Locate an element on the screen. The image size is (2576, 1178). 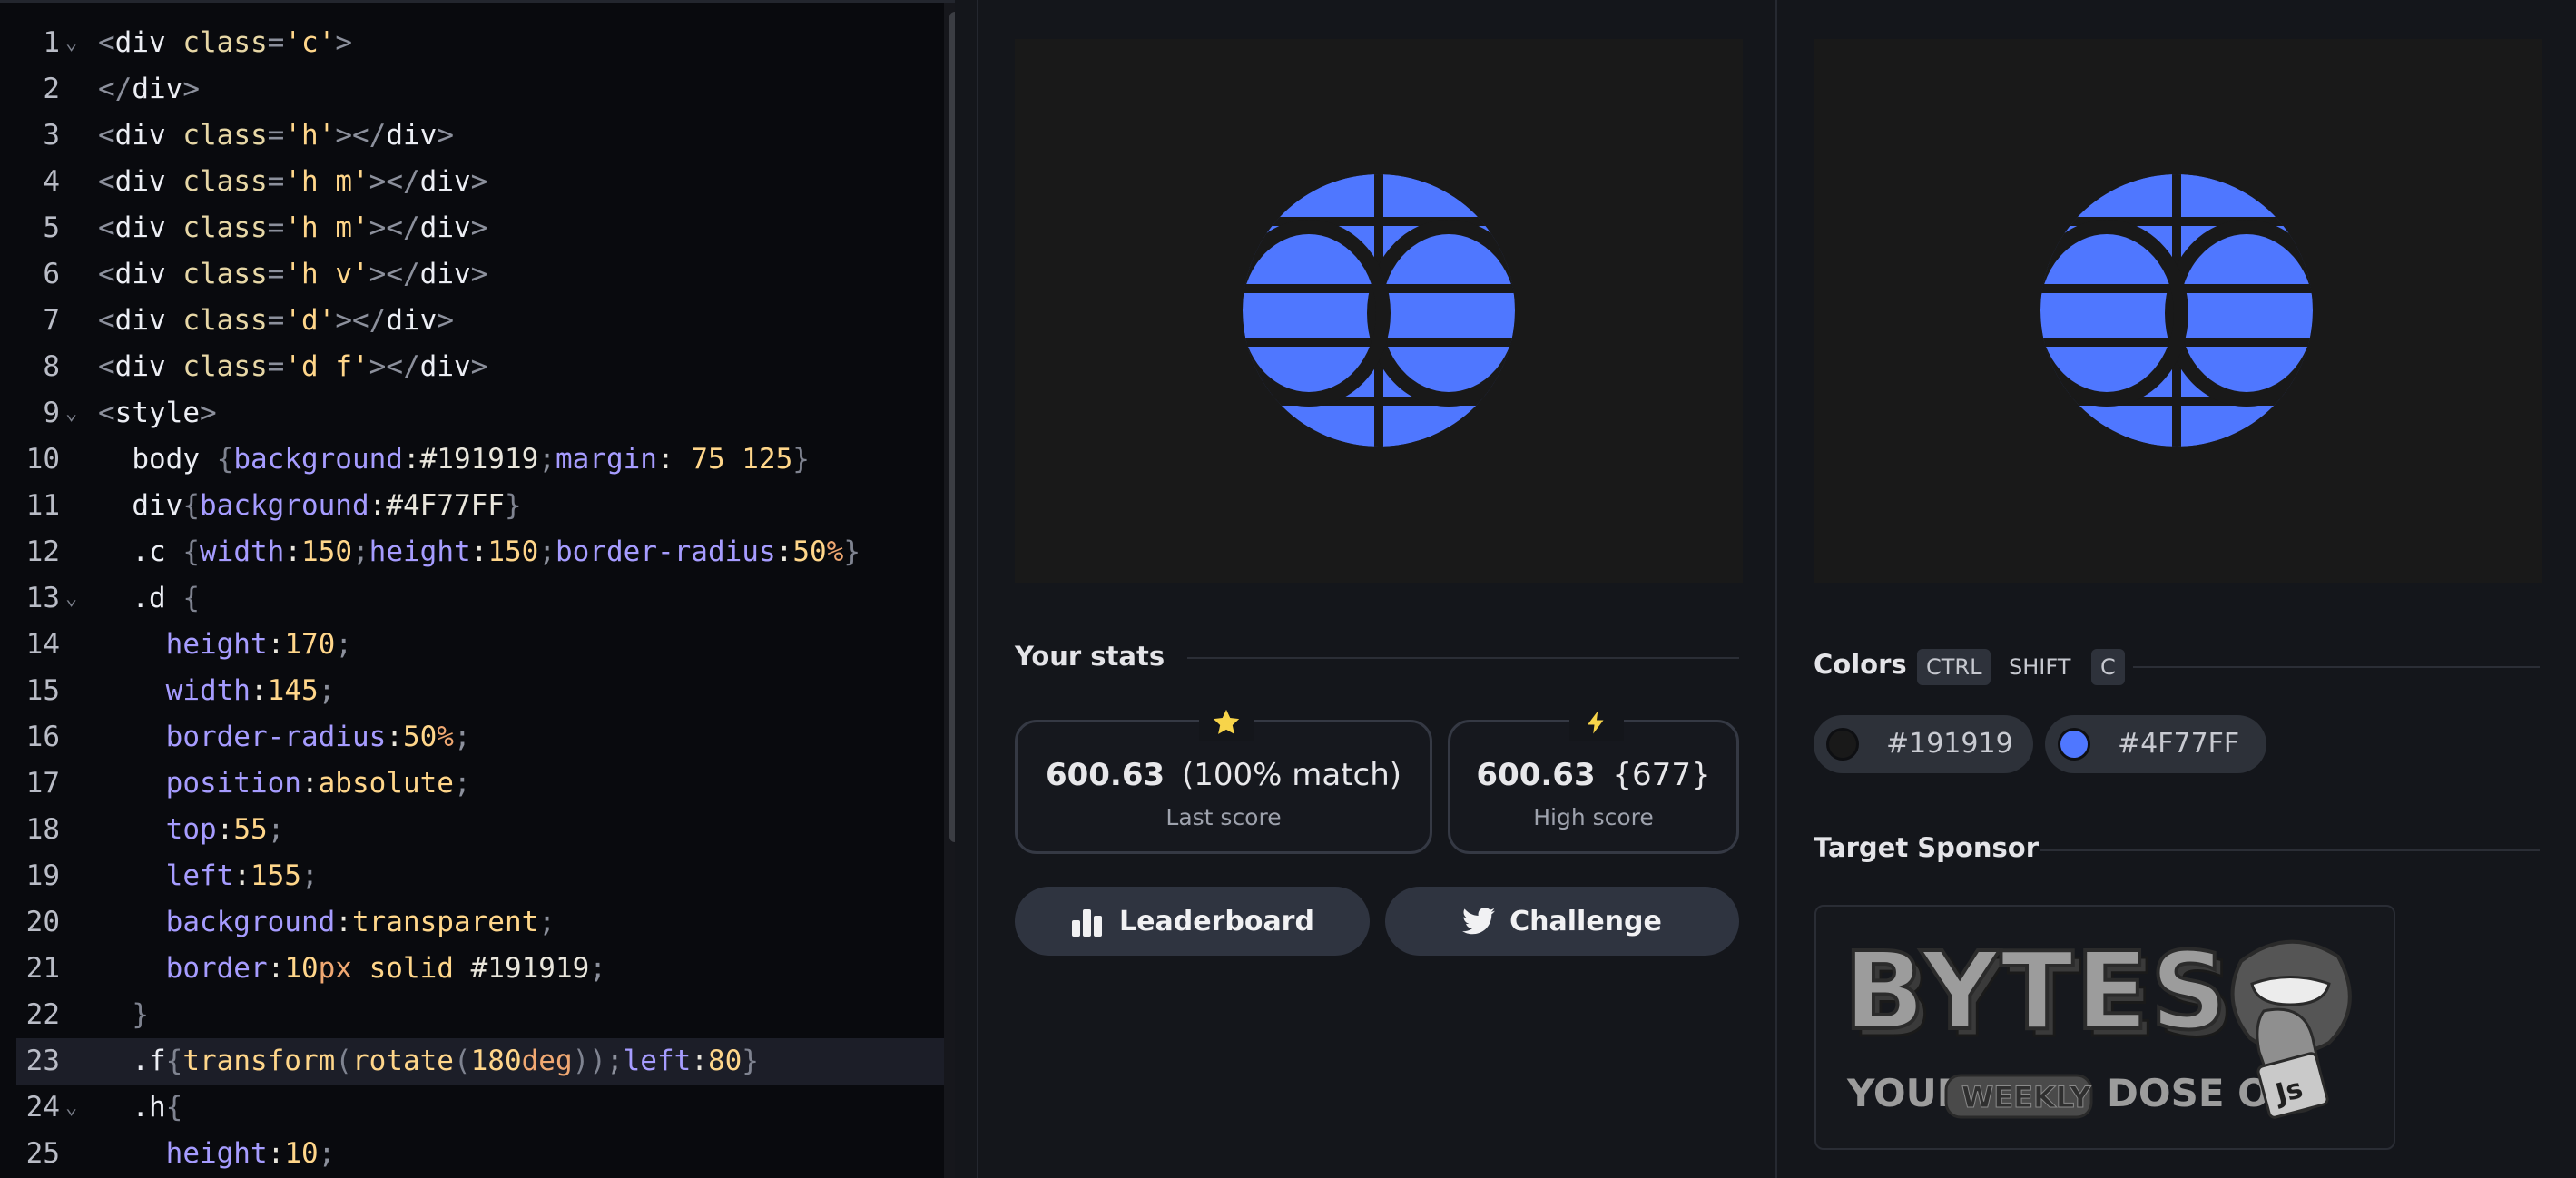
code-text: <style> is located at coordinates (157, 413).